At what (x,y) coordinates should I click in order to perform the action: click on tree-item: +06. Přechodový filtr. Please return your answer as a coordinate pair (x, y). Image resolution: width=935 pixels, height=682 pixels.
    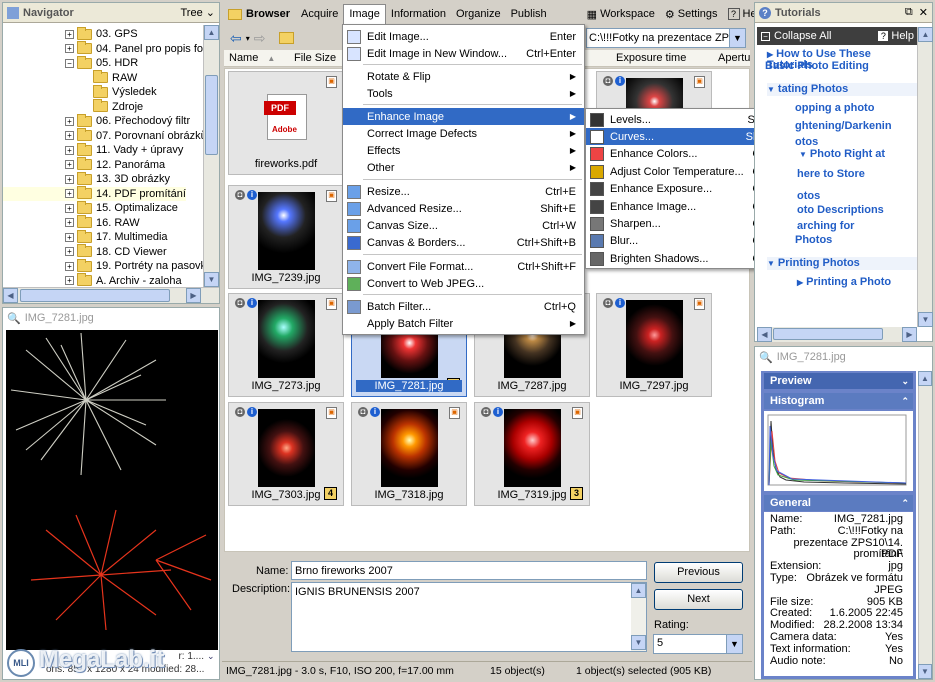
    Looking at the image, I should click on (96, 121).